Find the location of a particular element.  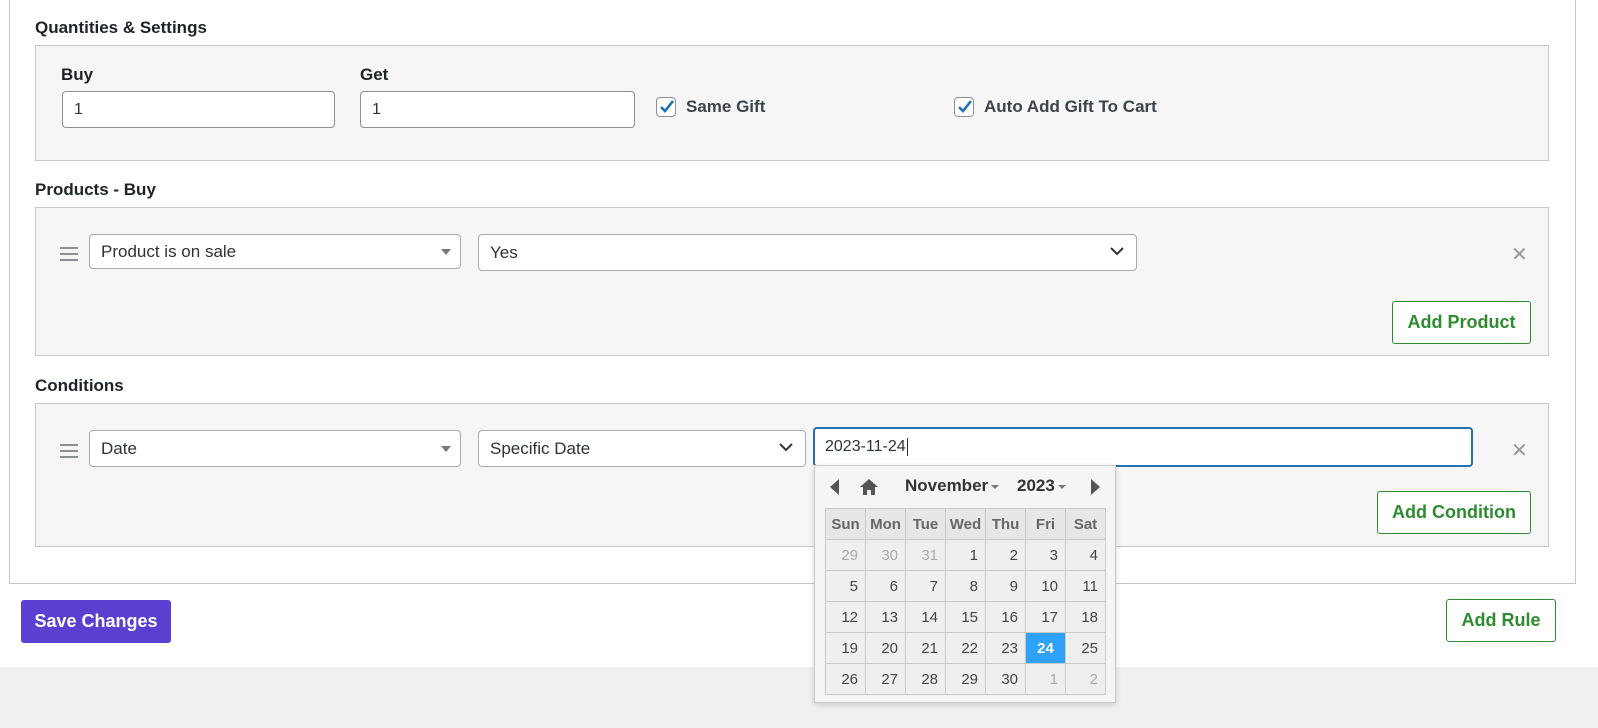

calendar-day: 8 is located at coordinates (965, 586).